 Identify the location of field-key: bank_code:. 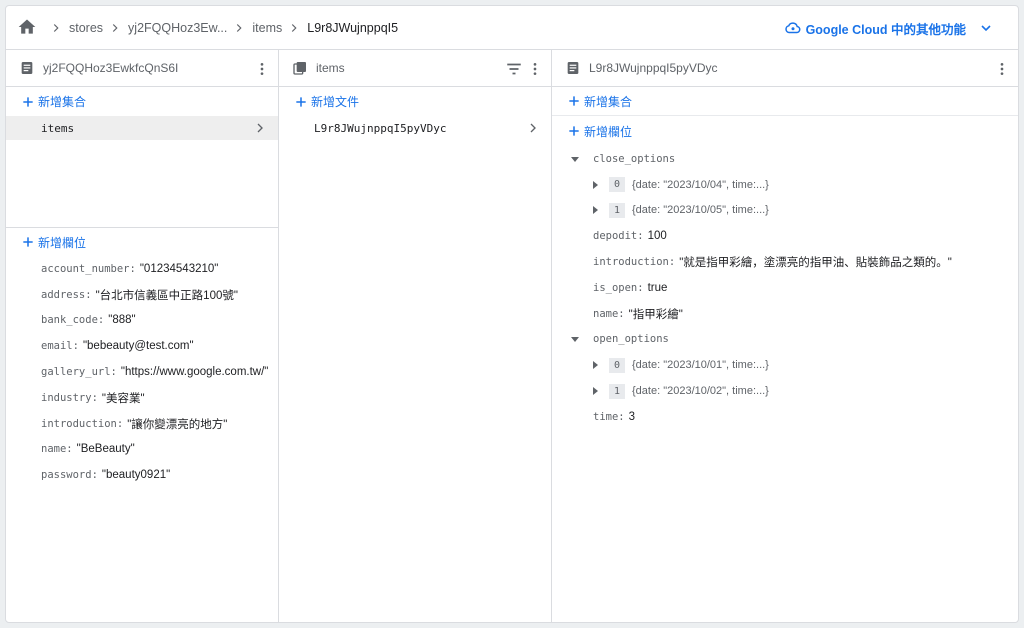
(73, 320).